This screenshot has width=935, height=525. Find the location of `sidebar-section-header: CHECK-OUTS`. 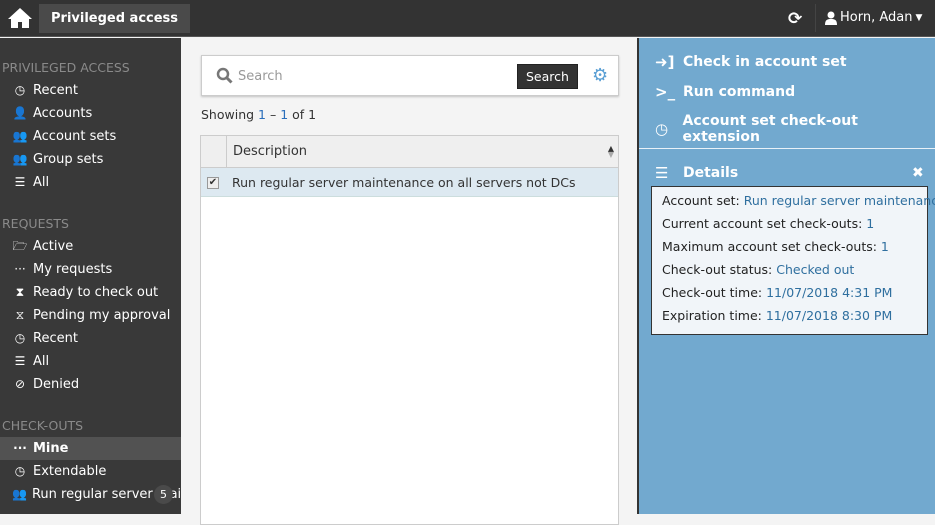

sidebar-section-header: CHECK-OUTS is located at coordinates (43, 425).